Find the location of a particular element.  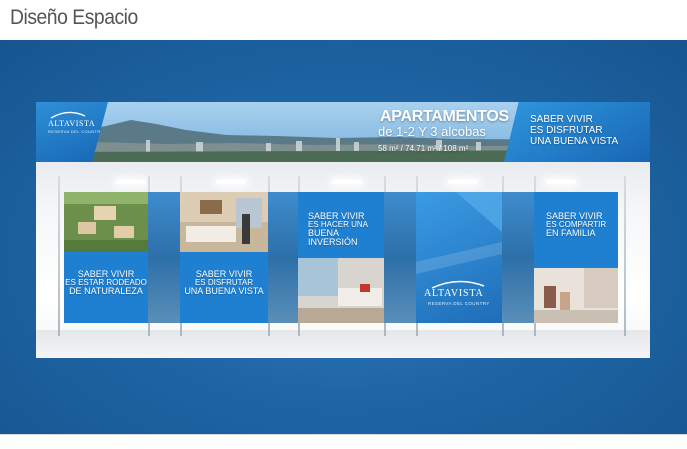

poster-text: SABER VIVIR ES COMPARTIR EN FAMILIA is located at coordinates (570, 225).